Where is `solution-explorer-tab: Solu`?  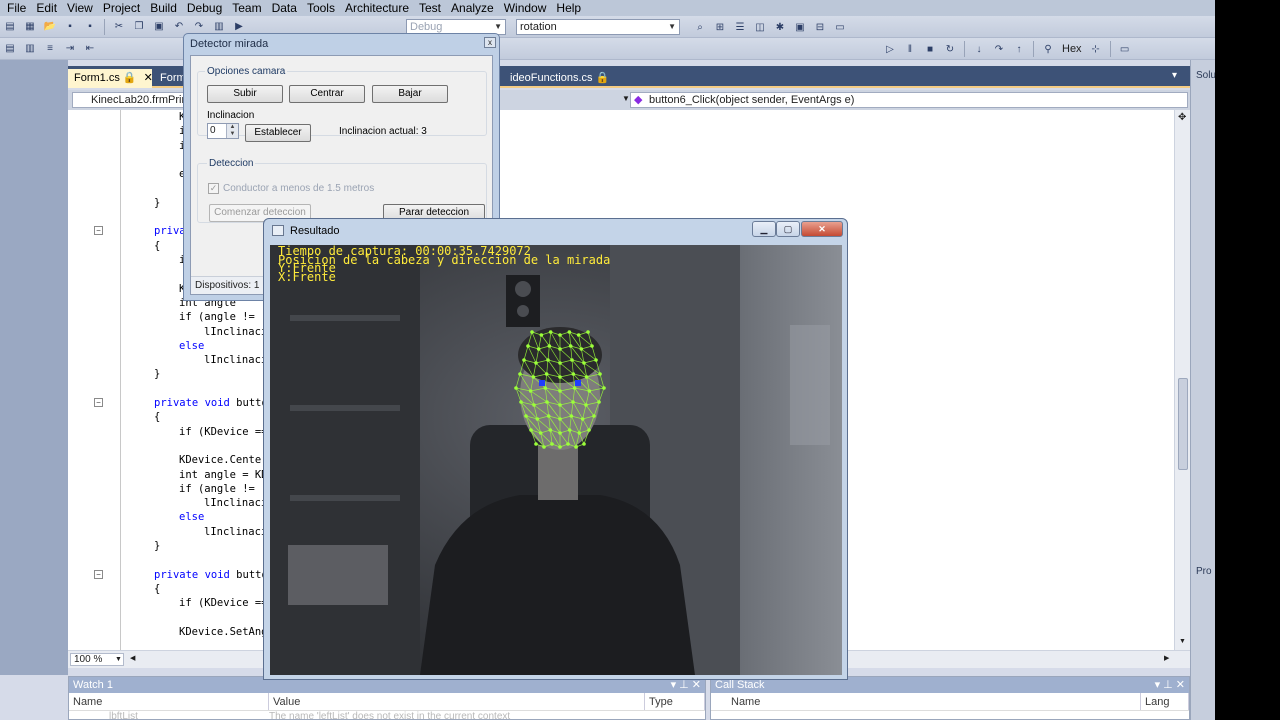 solution-explorer-tab: Solu is located at coordinates (1206, 75).